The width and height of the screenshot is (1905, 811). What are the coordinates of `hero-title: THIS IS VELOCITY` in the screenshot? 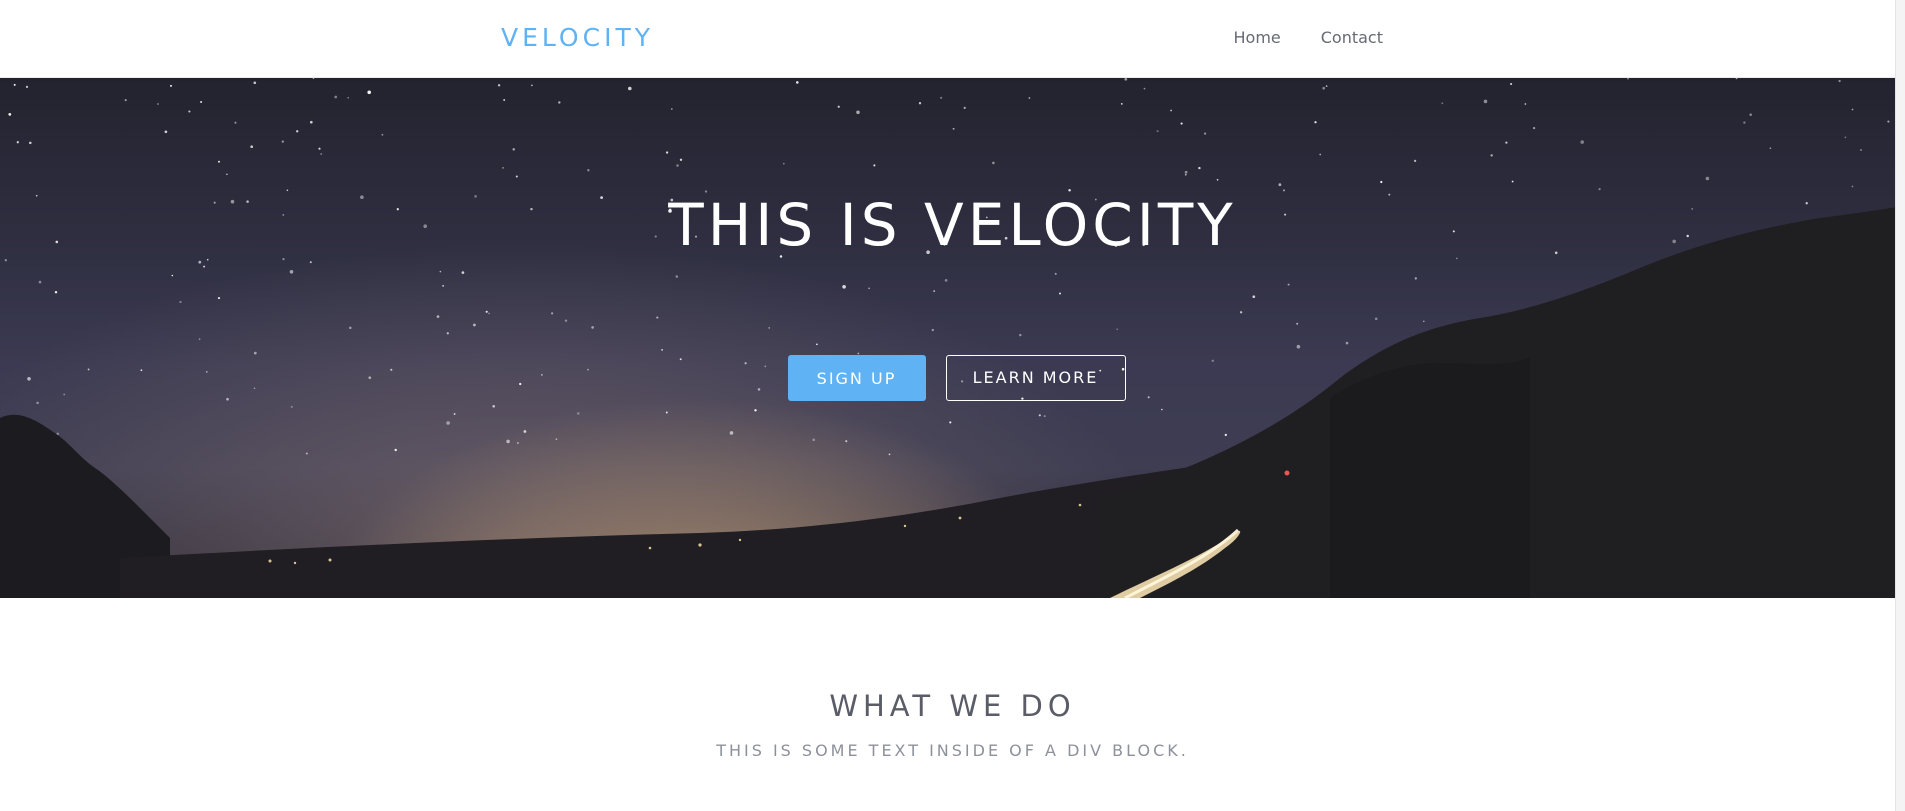 It's located at (952, 225).